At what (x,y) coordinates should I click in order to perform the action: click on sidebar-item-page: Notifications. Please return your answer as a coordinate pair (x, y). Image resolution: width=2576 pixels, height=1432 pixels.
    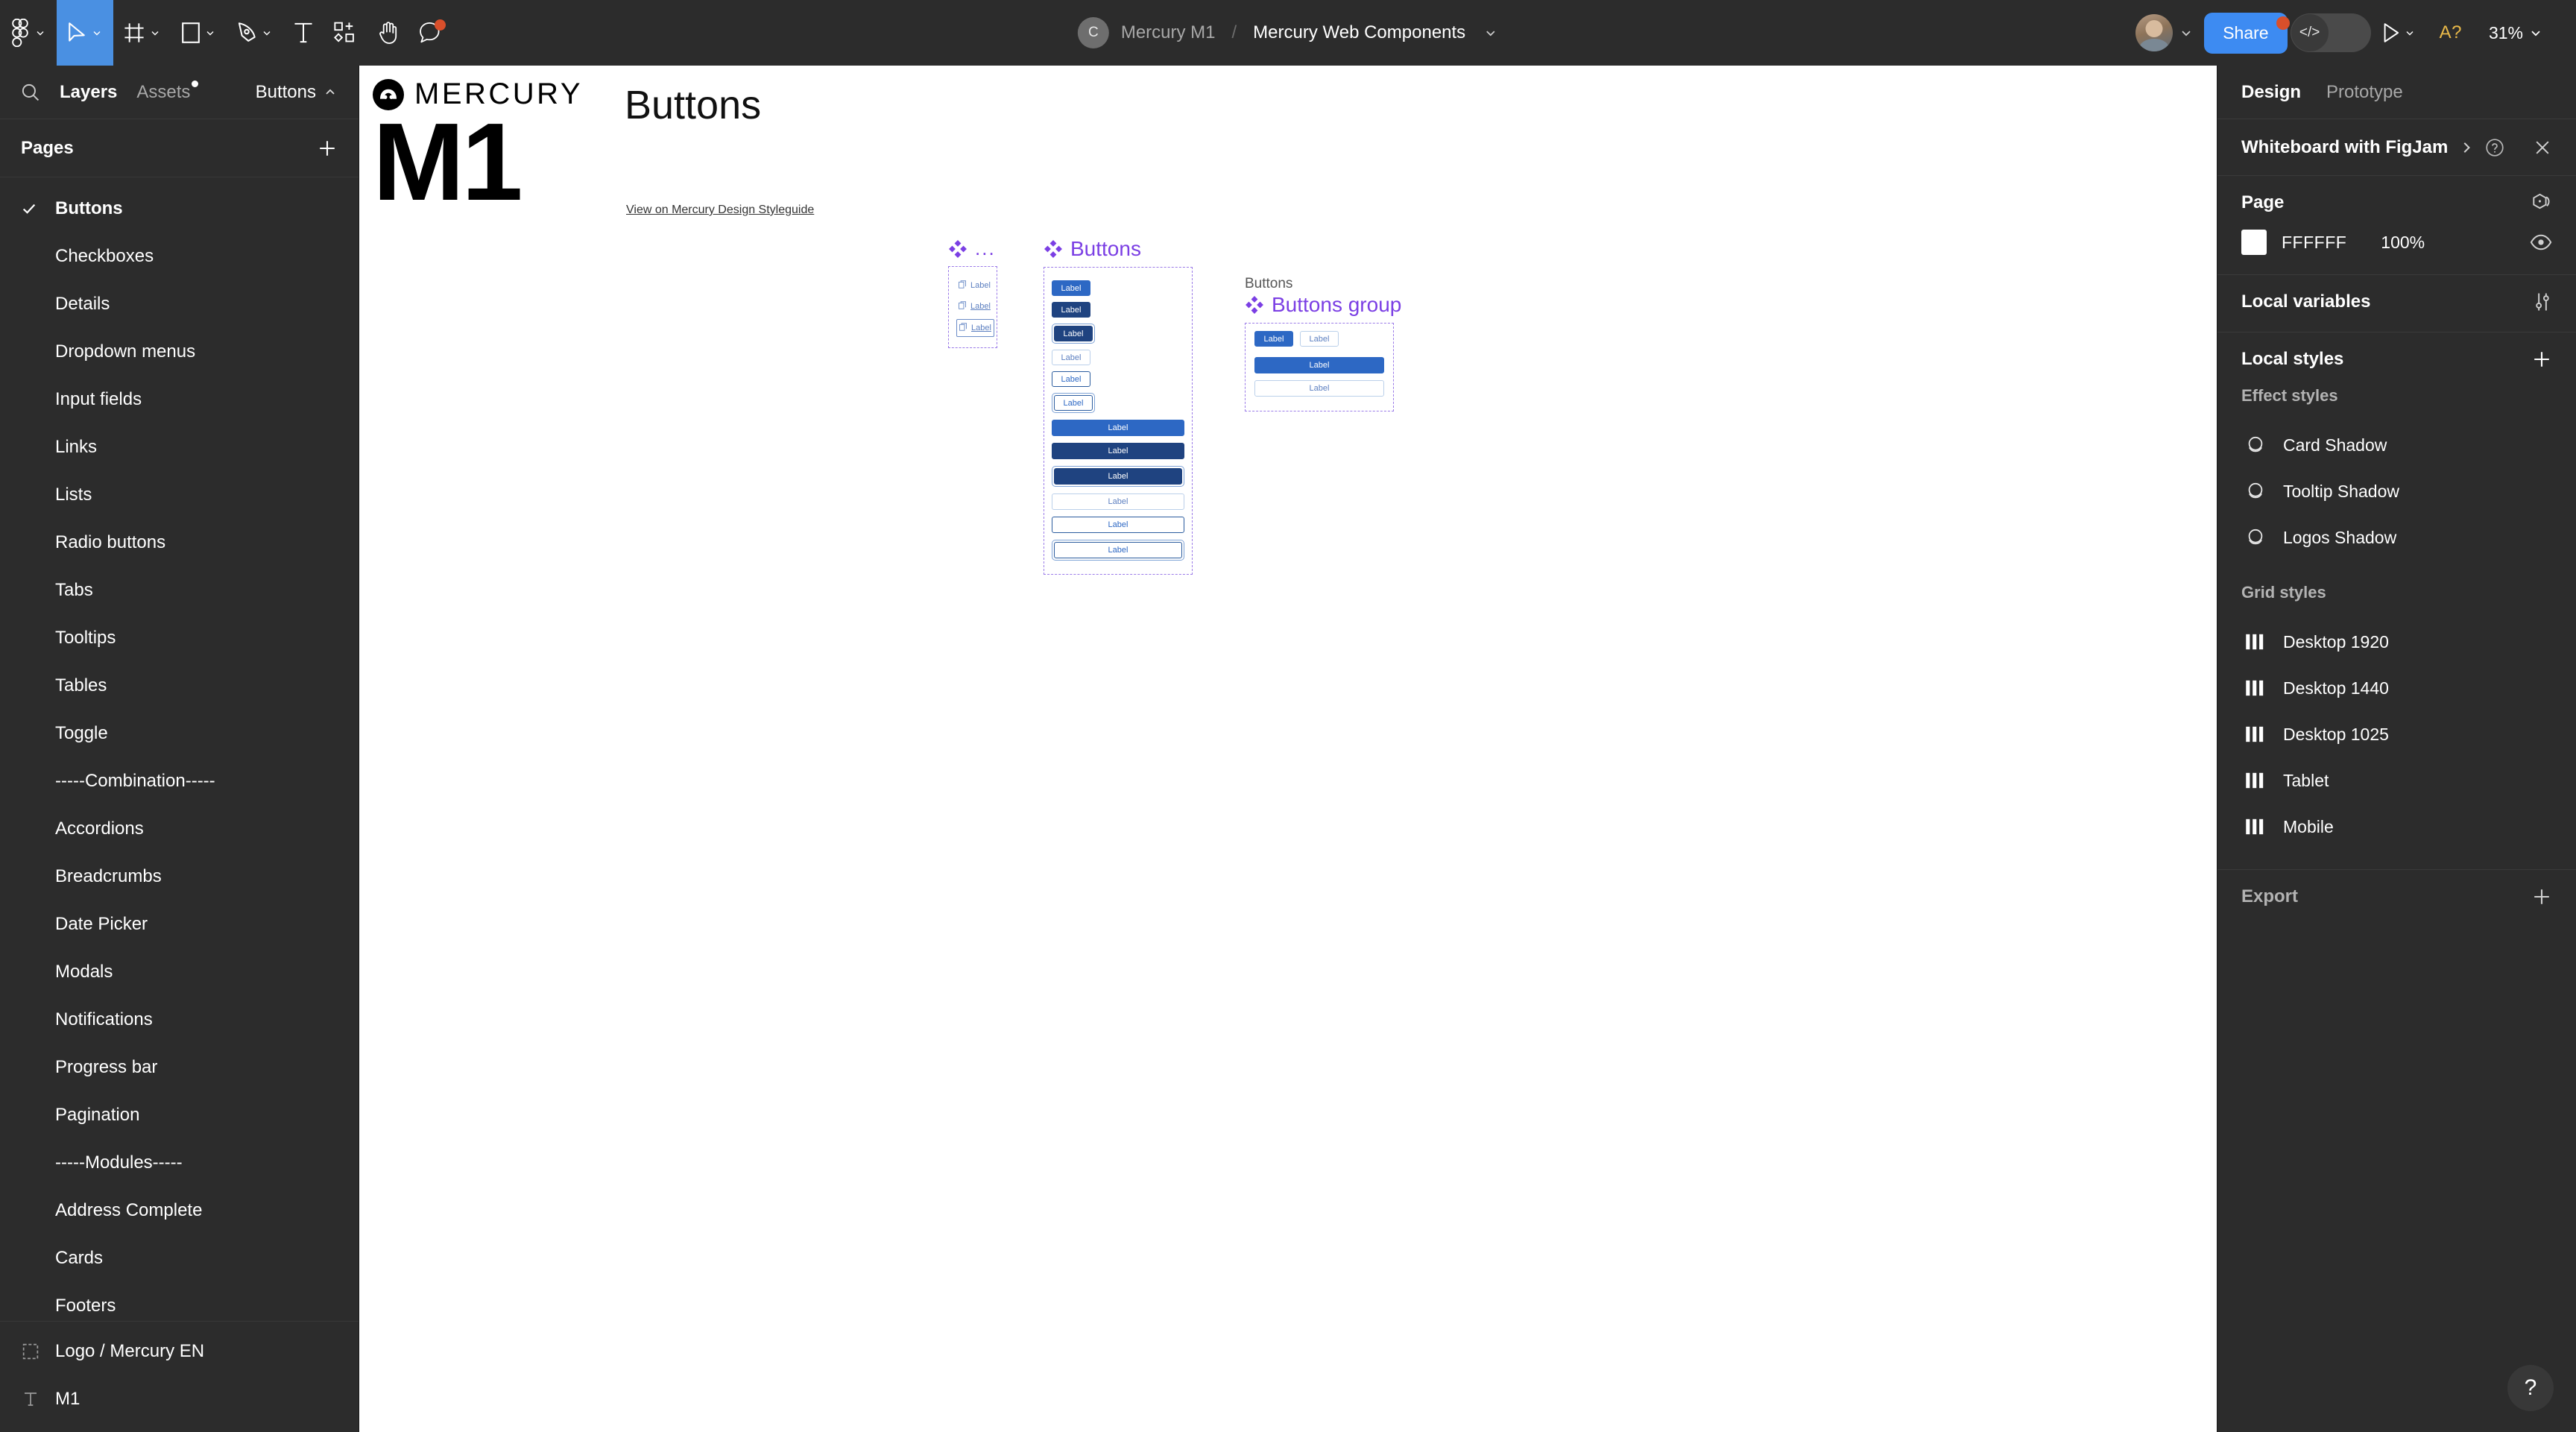
    Looking at the image, I should click on (179, 1020).